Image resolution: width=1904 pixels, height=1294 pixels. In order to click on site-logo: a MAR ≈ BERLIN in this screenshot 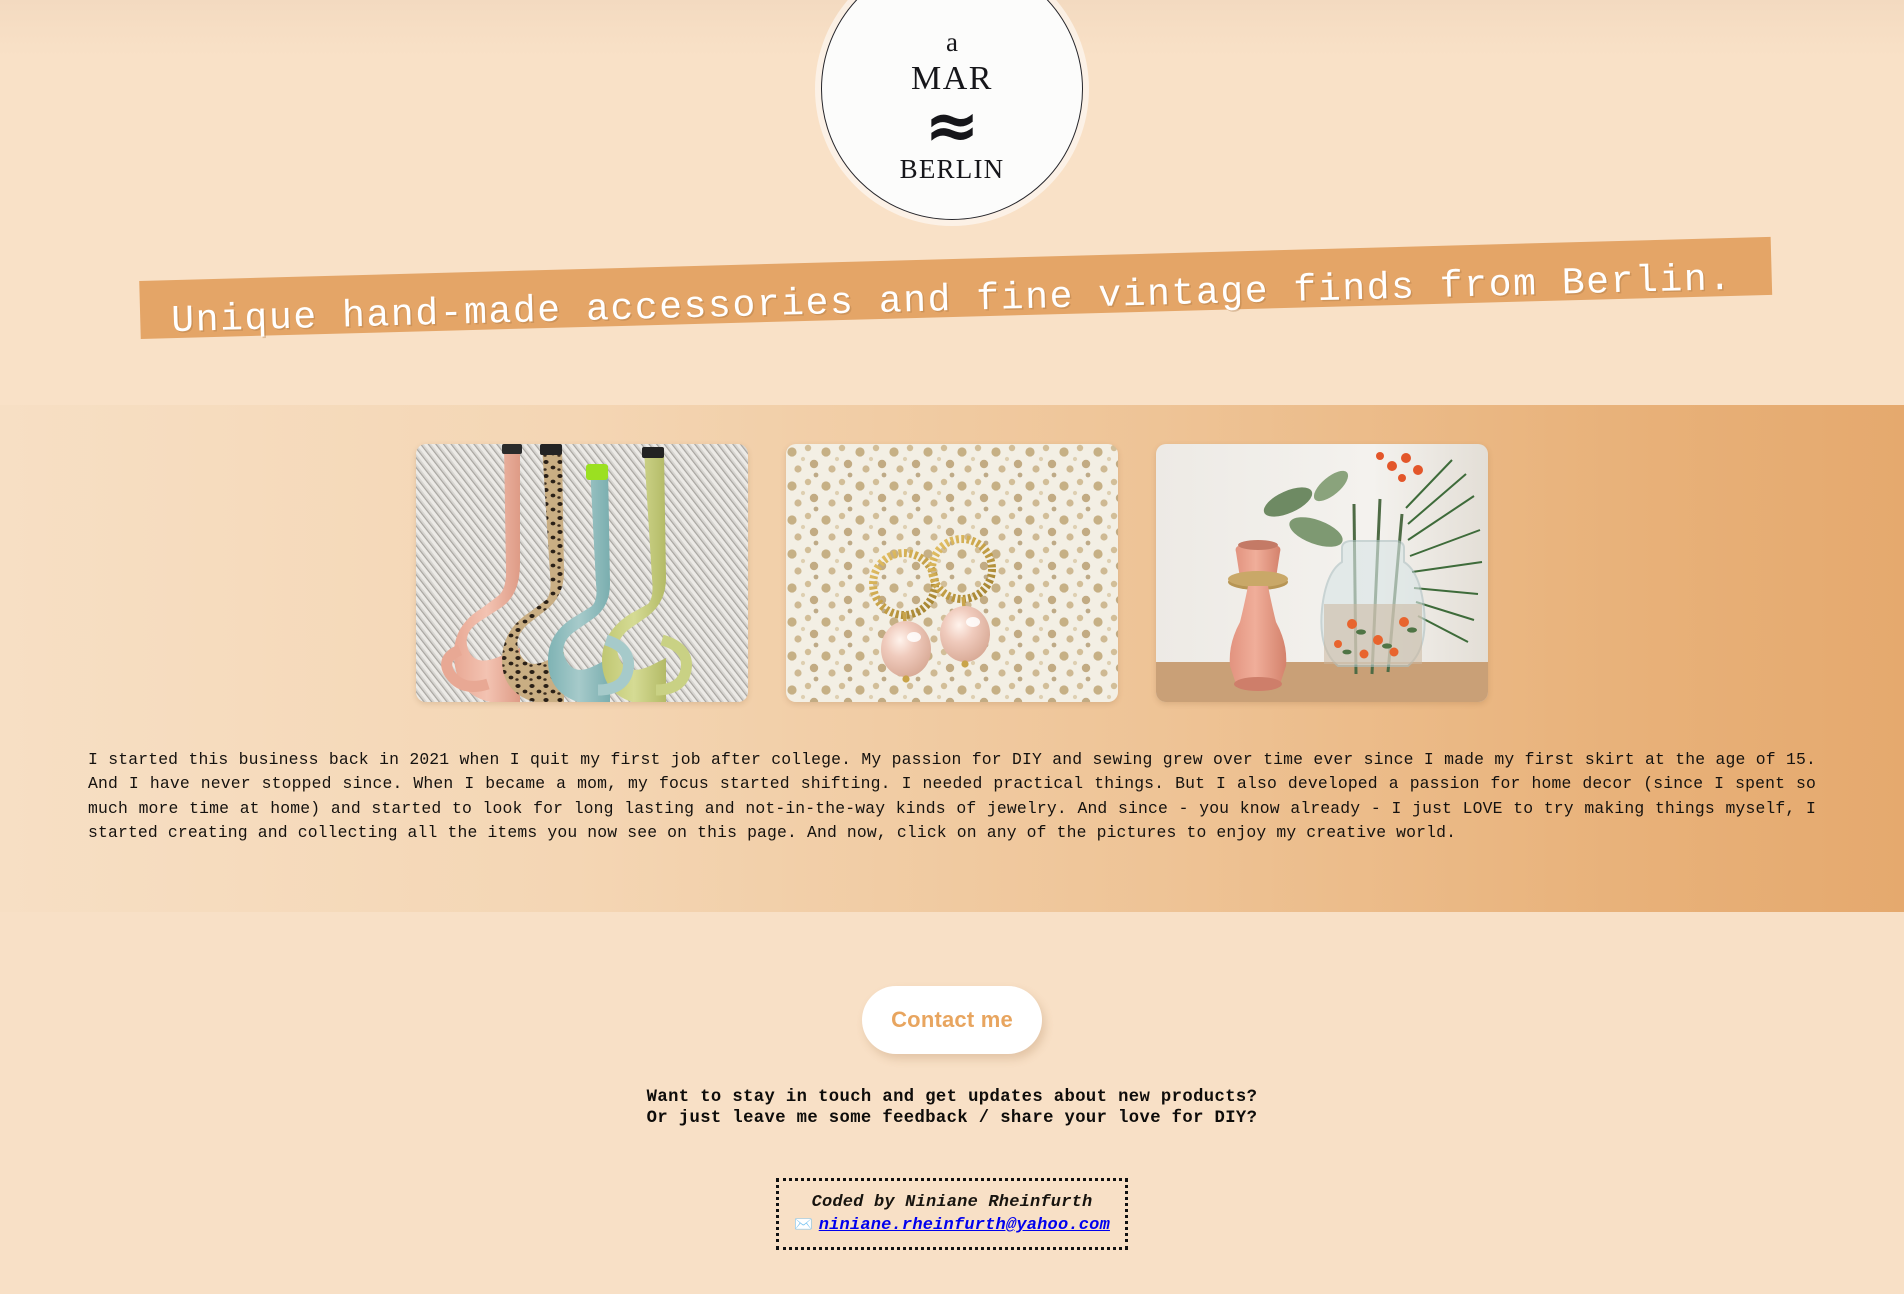, I will do `click(952, 110)`.